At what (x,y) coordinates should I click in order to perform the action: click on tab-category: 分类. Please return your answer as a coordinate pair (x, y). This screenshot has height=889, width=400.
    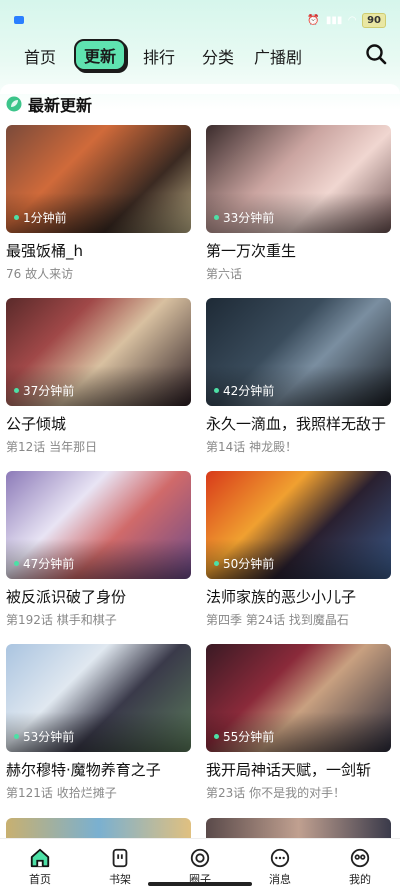
    Looking at the image, I should click on (218, 56).